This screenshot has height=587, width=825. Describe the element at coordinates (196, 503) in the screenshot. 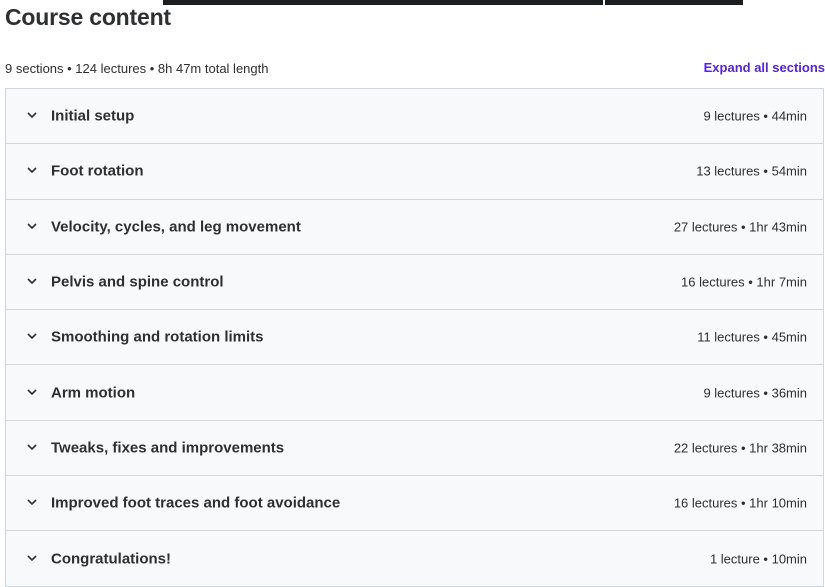

I see `section-title: Improved foot traces and foot avoidance` at that location.